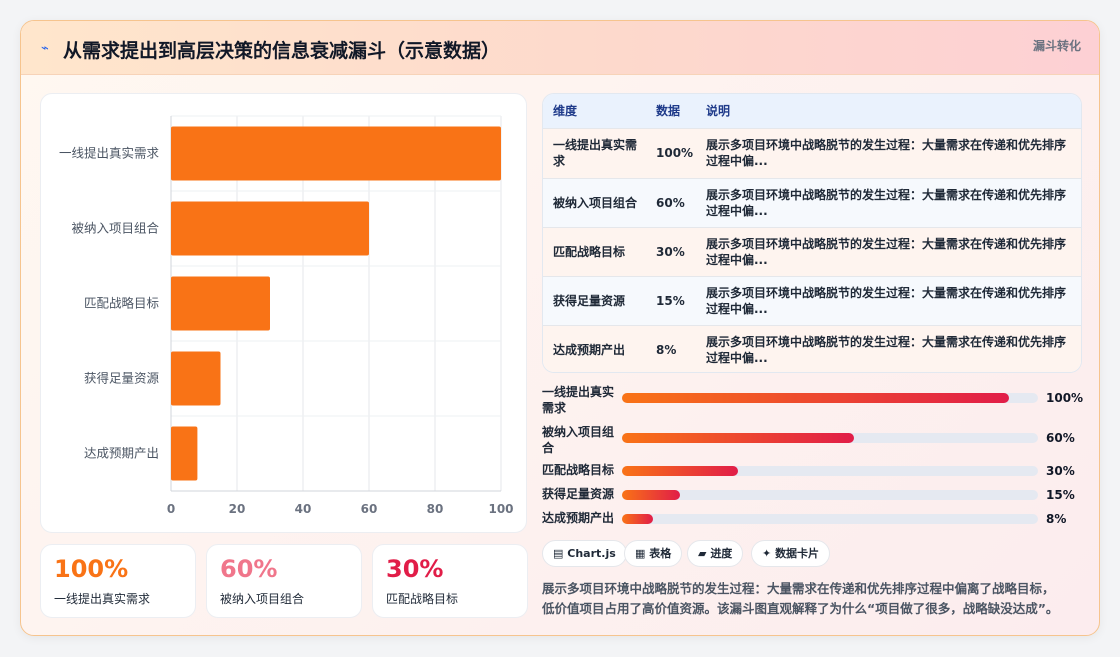  What do you see at coordinates (284, 581) in the screenshot?
I see `stat-card-2: 60% 被纳入项目组合` at bounding box center [284, 581].